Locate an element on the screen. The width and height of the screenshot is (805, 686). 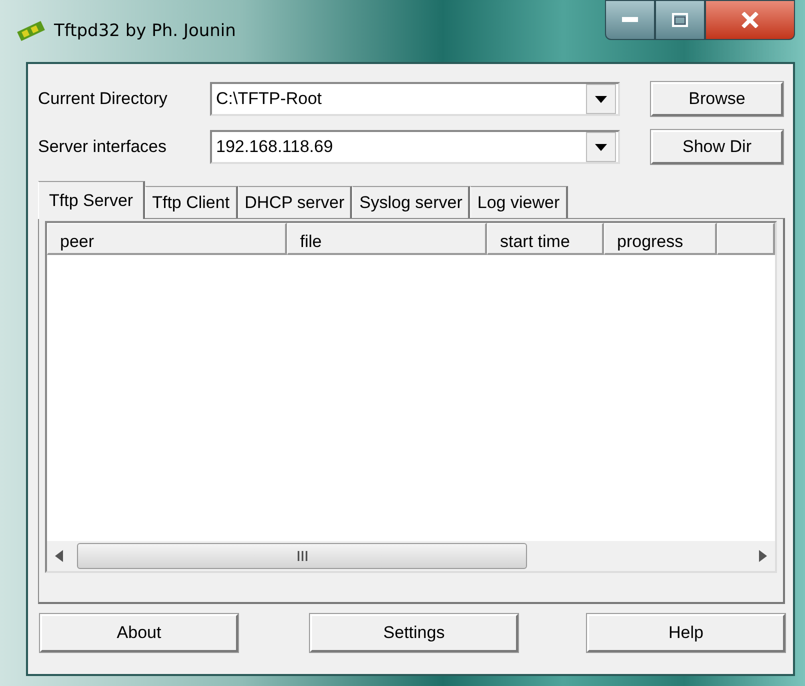
column-header: peer is located at coordinates (167, 239).